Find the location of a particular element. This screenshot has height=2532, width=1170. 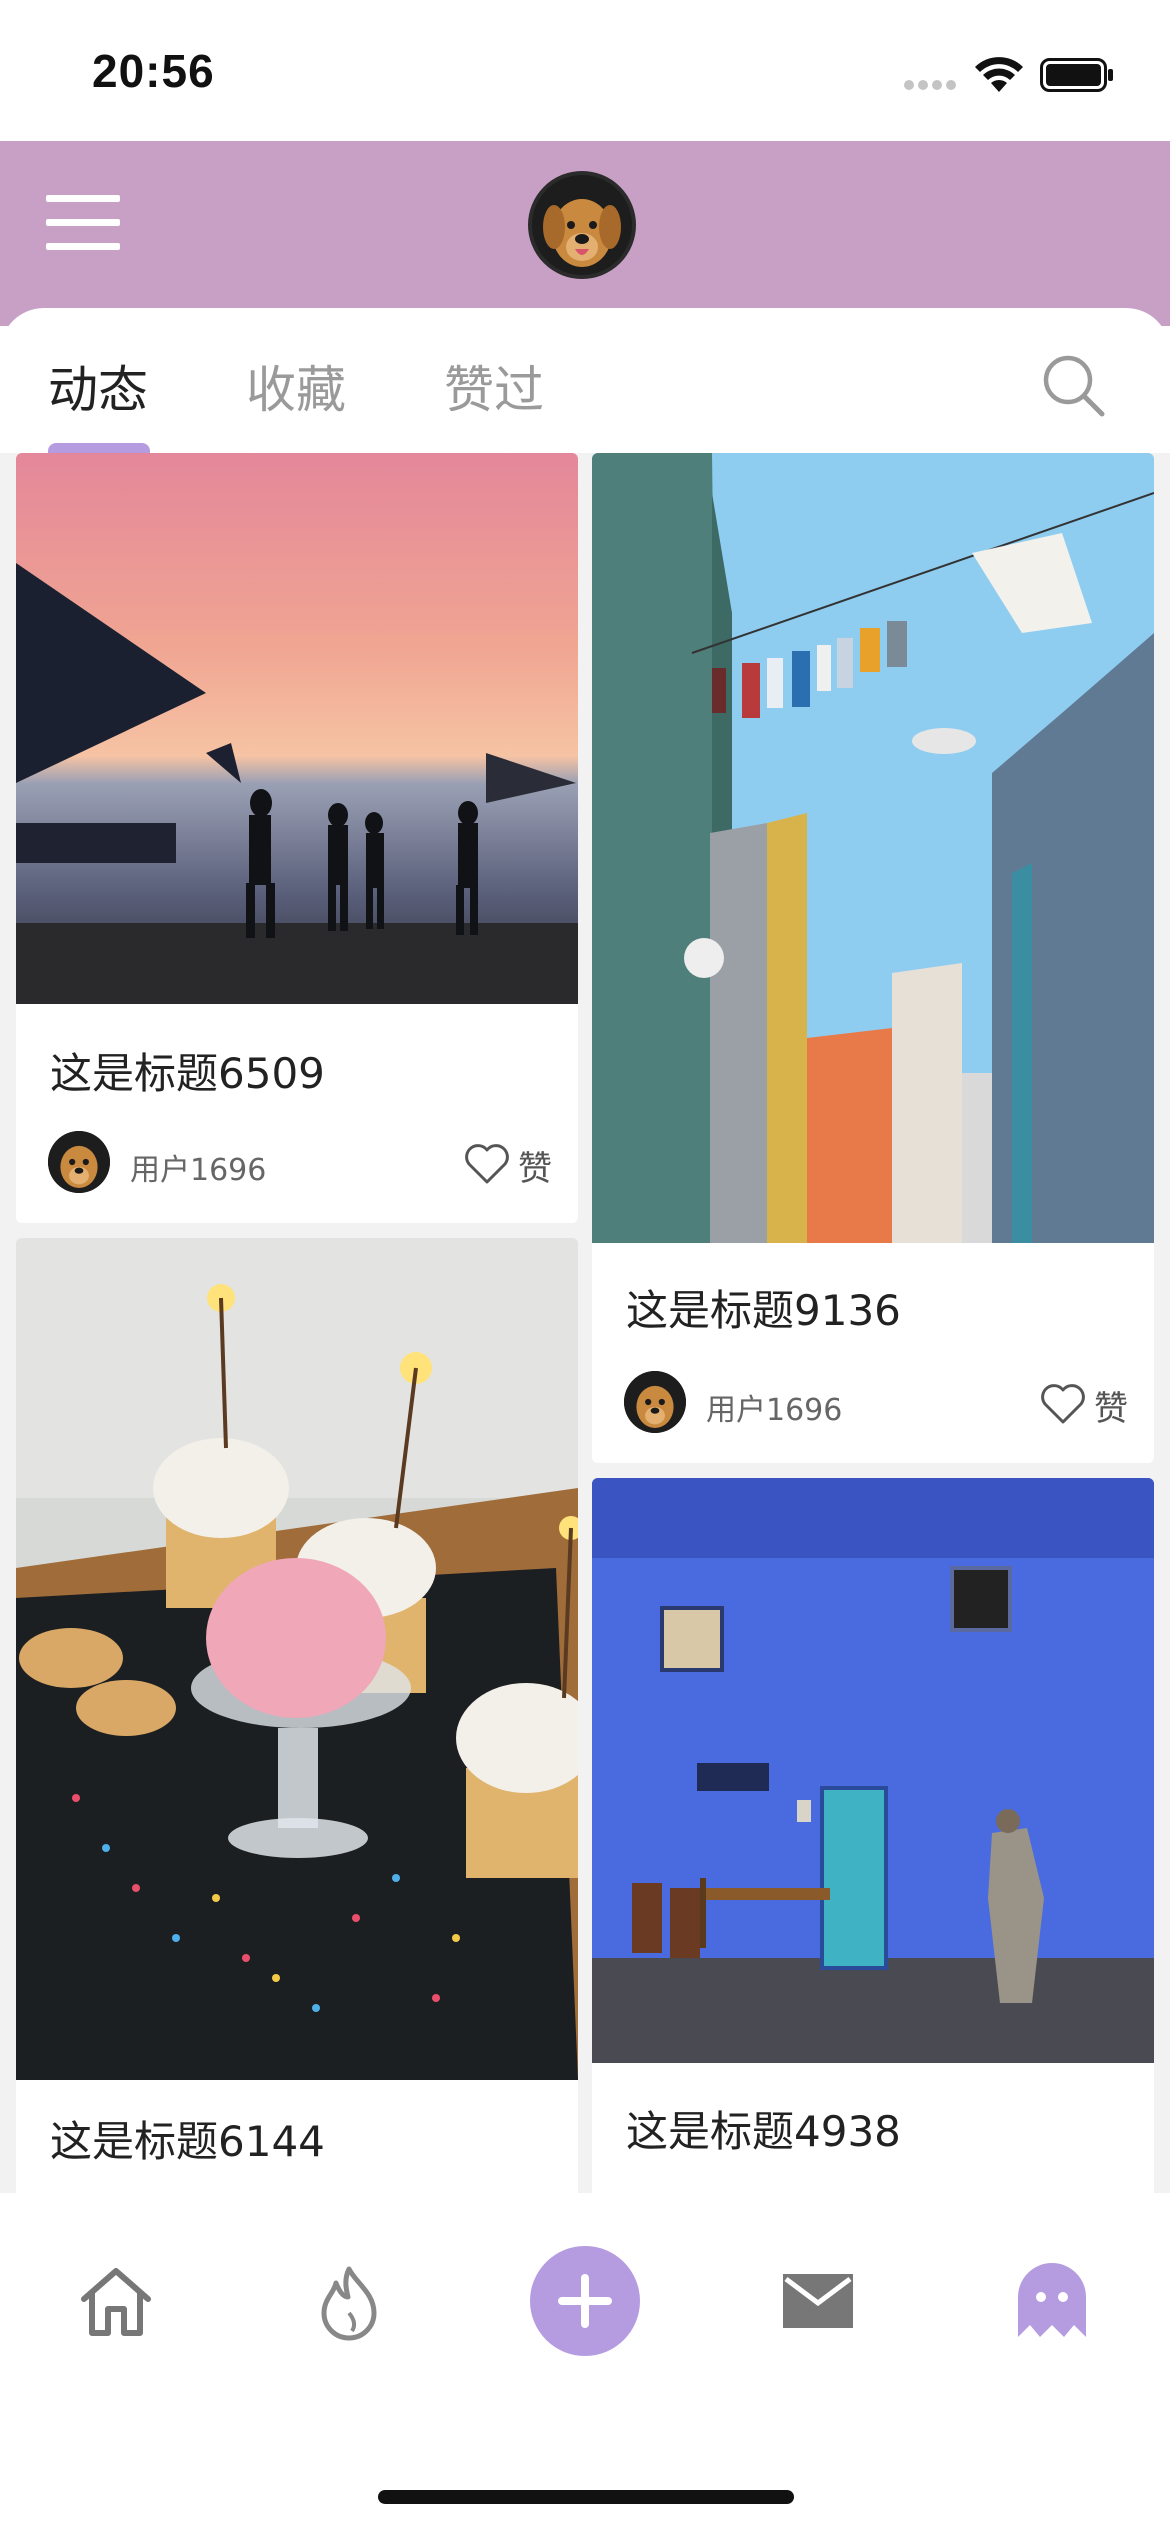

post-card: 这是标题6509 用户1696 赞 is located at coordinates (297, 838).